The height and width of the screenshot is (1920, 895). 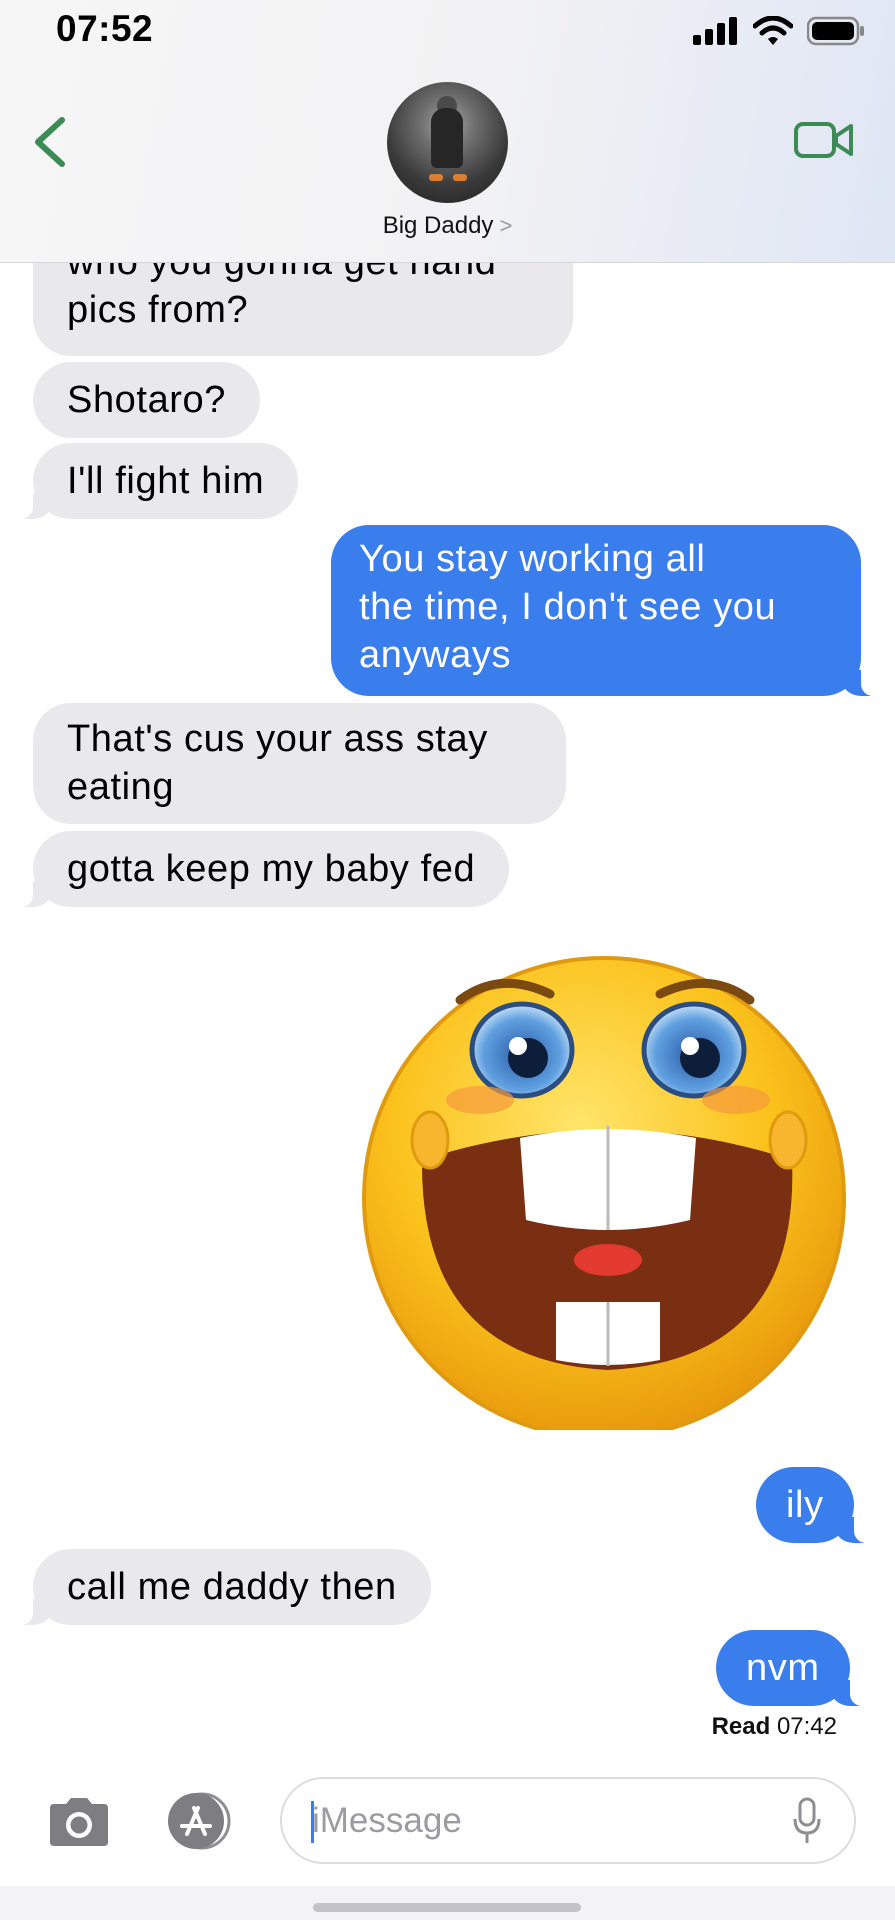 I want to click on message-bubble-received: That's cus your ass stay eating, so click(x=299, y=763).